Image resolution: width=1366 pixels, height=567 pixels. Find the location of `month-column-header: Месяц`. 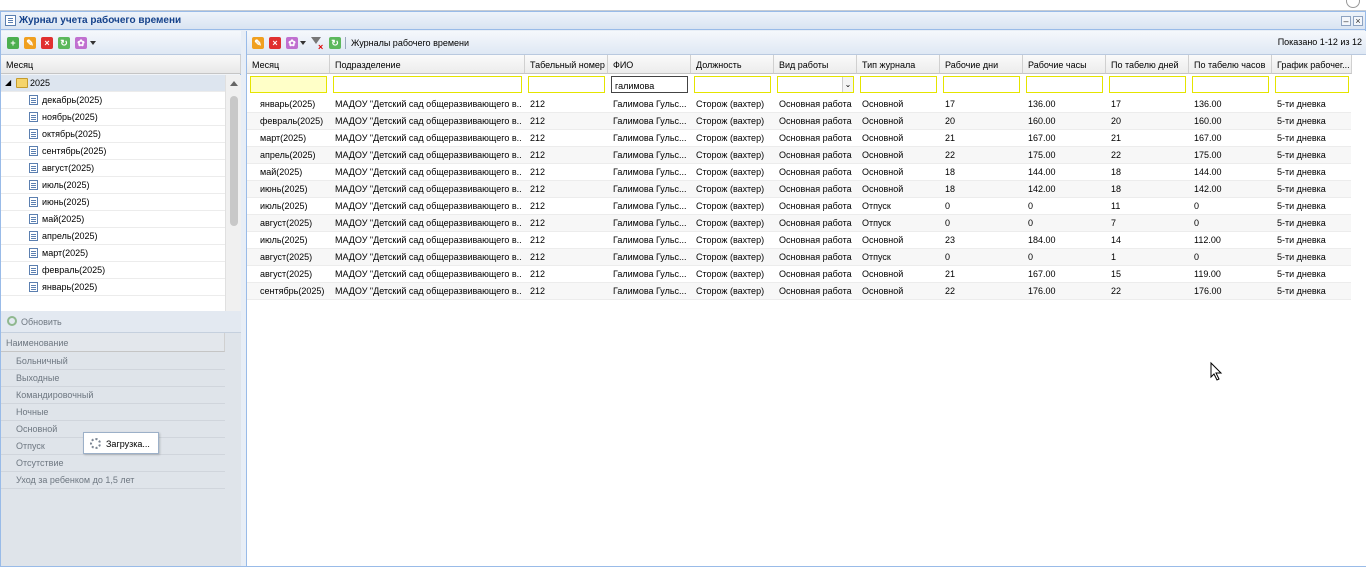

month-column-header: Месяц is located at coordinates (121, 64).